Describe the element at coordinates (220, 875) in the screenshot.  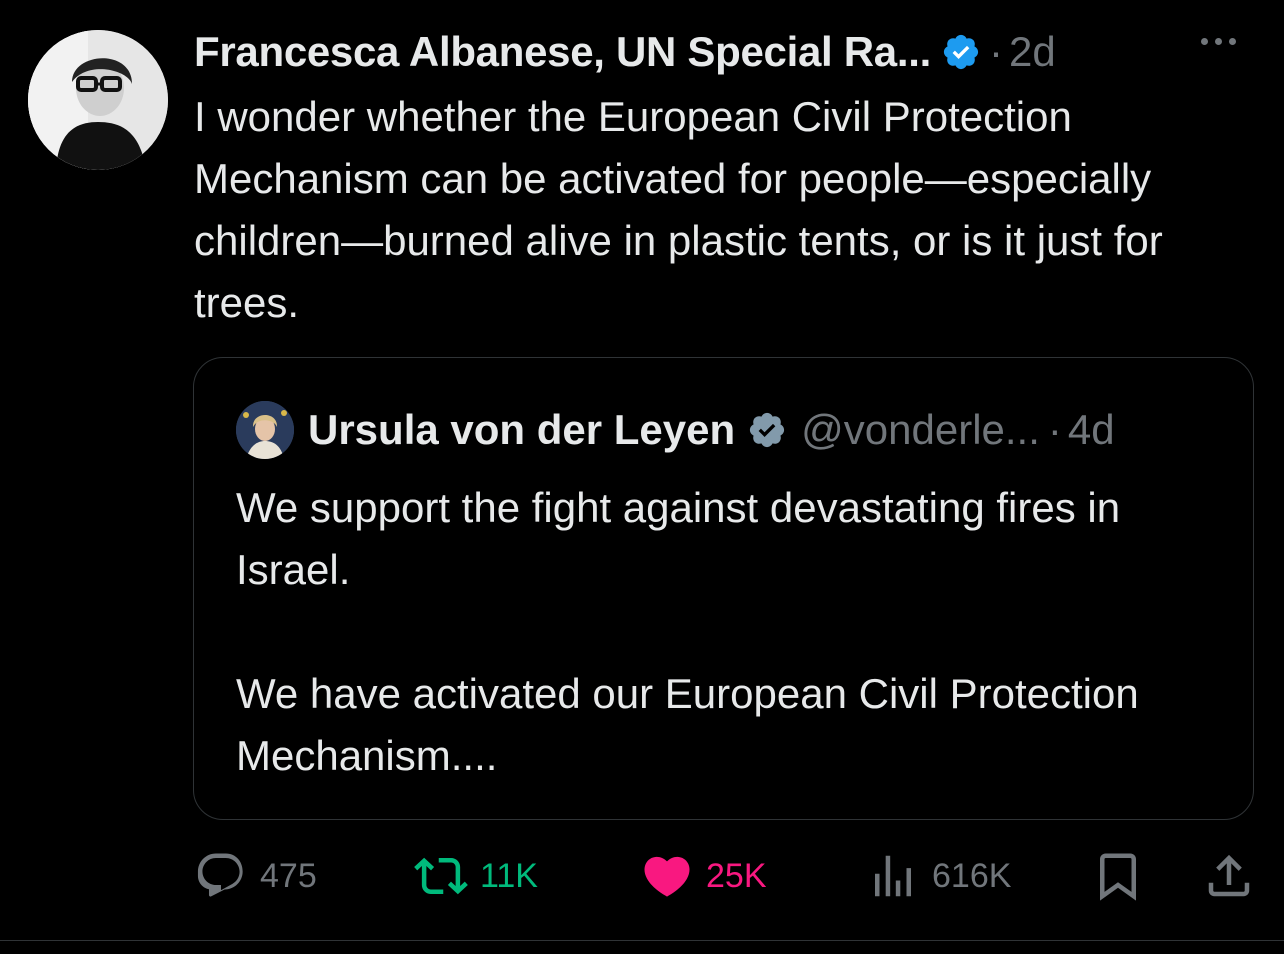
I see `reply-icon` at that location.